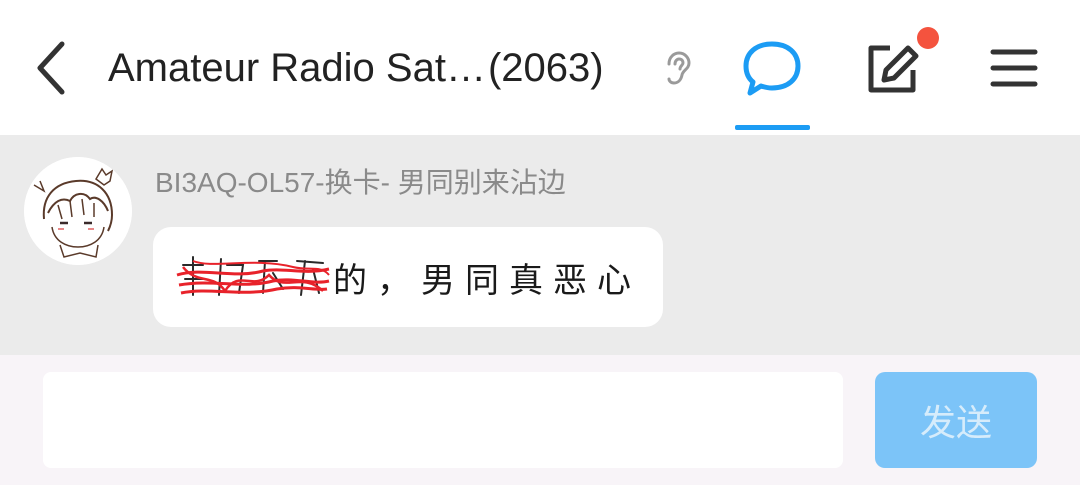  I want to click on hamburger-menu-icon, so click(1014, 68).